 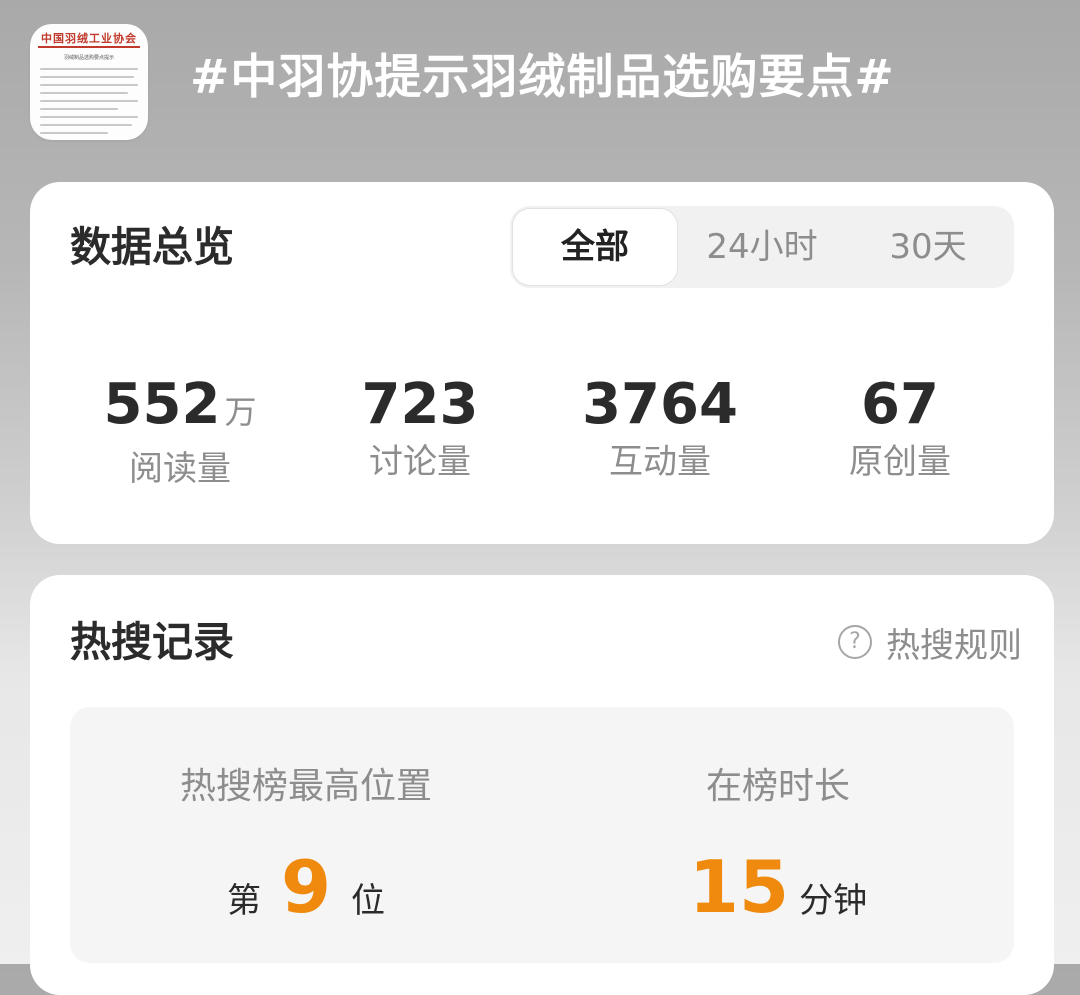 What do you see at coordinates (954, 645) in the screenshot?
I see `rules-label: 热搜规则` at bounding box center [954, 645].